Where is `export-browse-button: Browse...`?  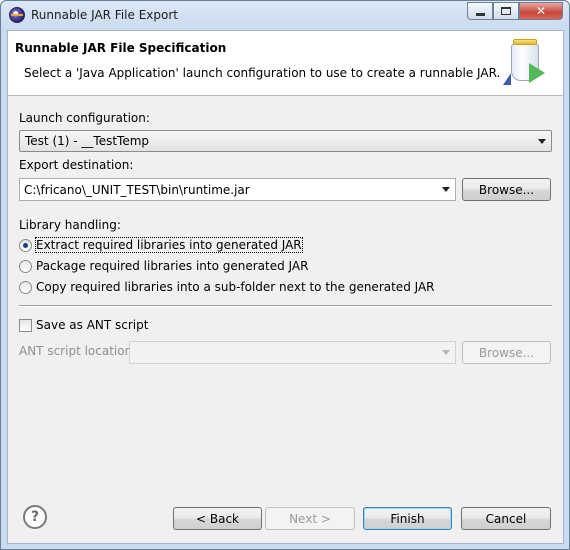 export-browse-button: Browse... is located at coordinates (506, 189).